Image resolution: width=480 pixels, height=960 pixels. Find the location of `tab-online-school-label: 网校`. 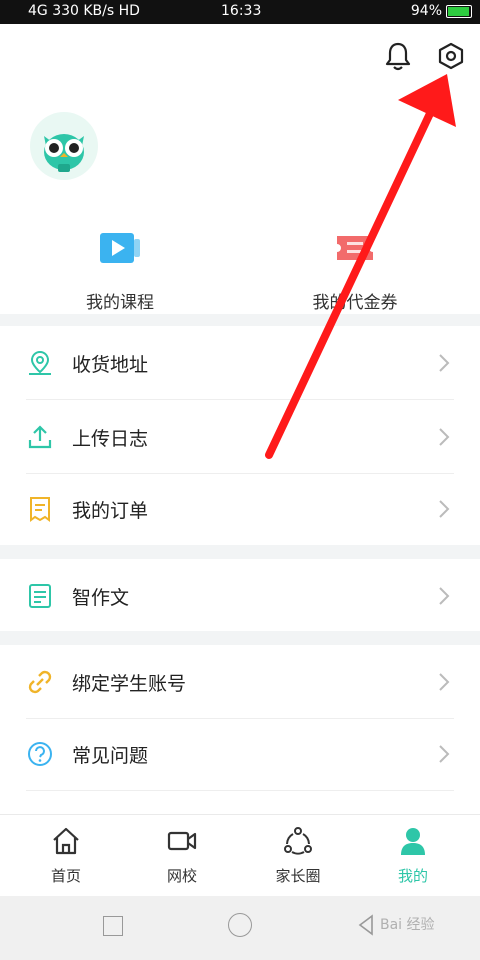

tab-online-school-label: 网校 is located at coordinates (181, 876).